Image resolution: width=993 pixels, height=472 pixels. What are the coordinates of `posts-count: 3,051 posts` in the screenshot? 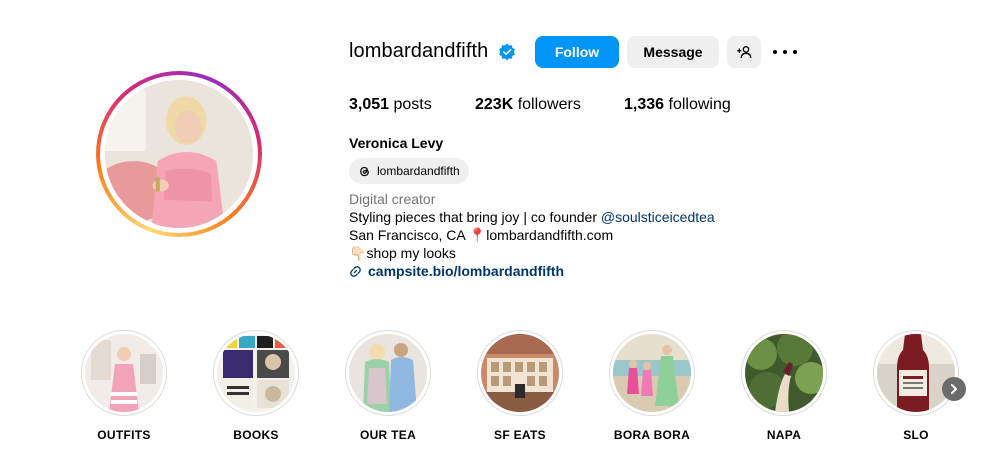 It's located at (390, 105).